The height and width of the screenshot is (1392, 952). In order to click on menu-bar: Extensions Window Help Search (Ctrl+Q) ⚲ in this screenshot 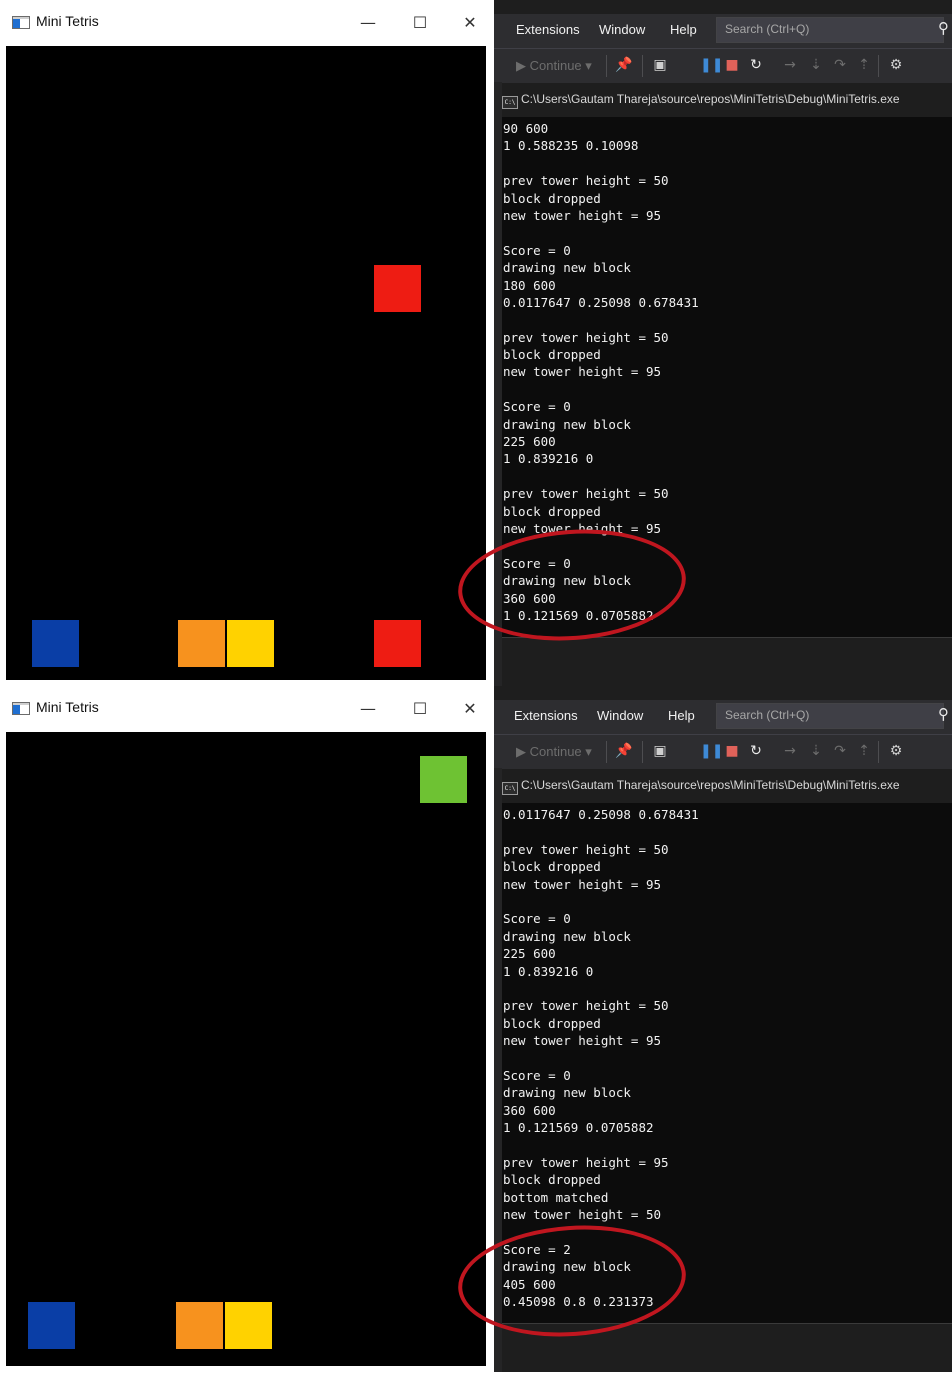, I will do `click(723, 717)`.